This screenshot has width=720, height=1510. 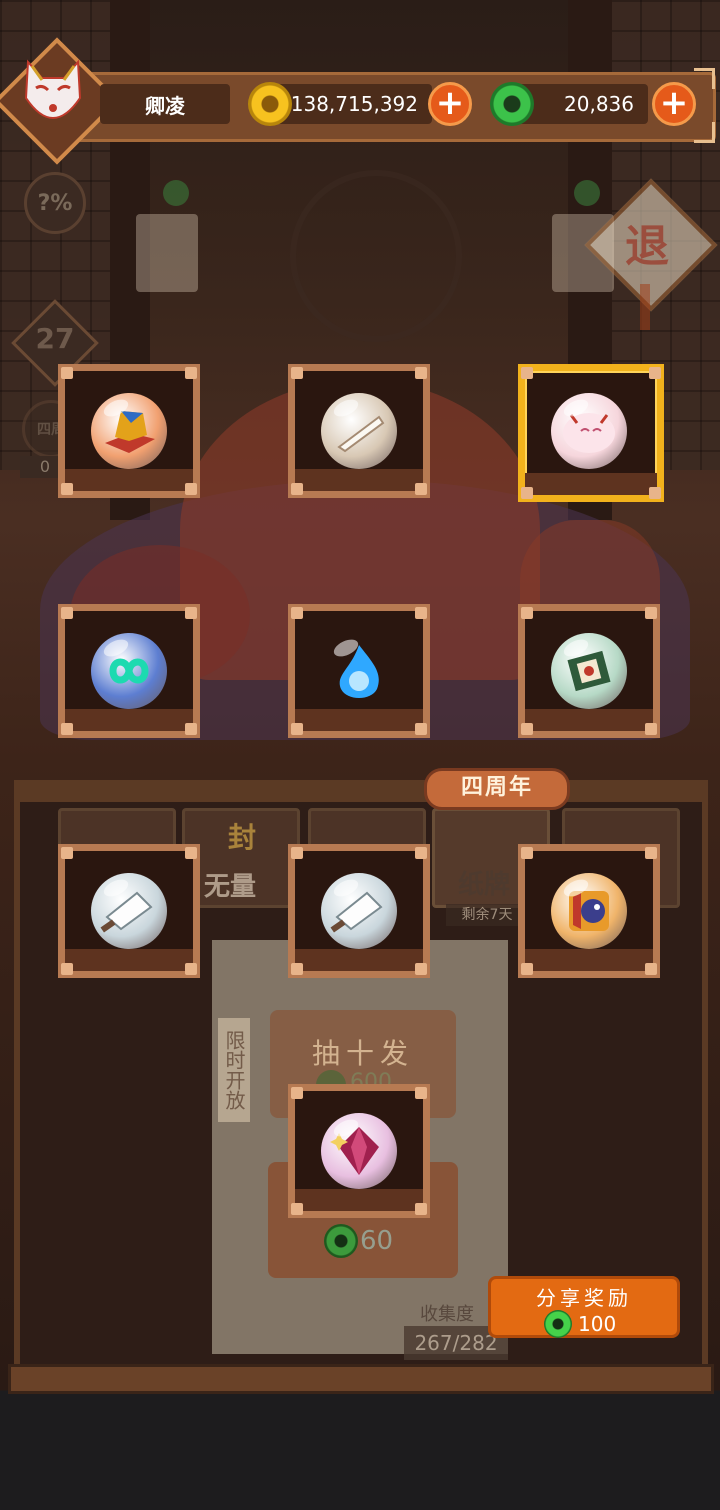 I want to click on blue-flame-icon, so click(x=359, y=671).